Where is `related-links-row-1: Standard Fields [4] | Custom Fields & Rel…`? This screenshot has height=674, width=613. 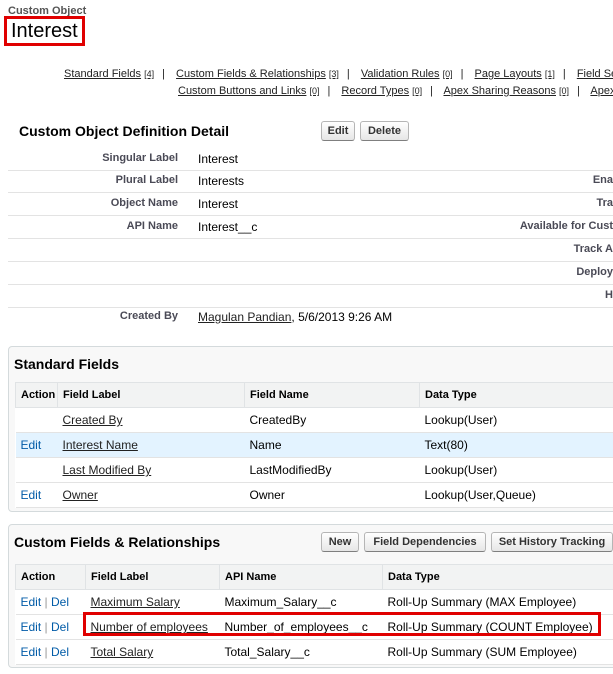 related-links-row-1: Standard Fields [4] | Custom Fields & Rel… is located at coordinates (338, 74).